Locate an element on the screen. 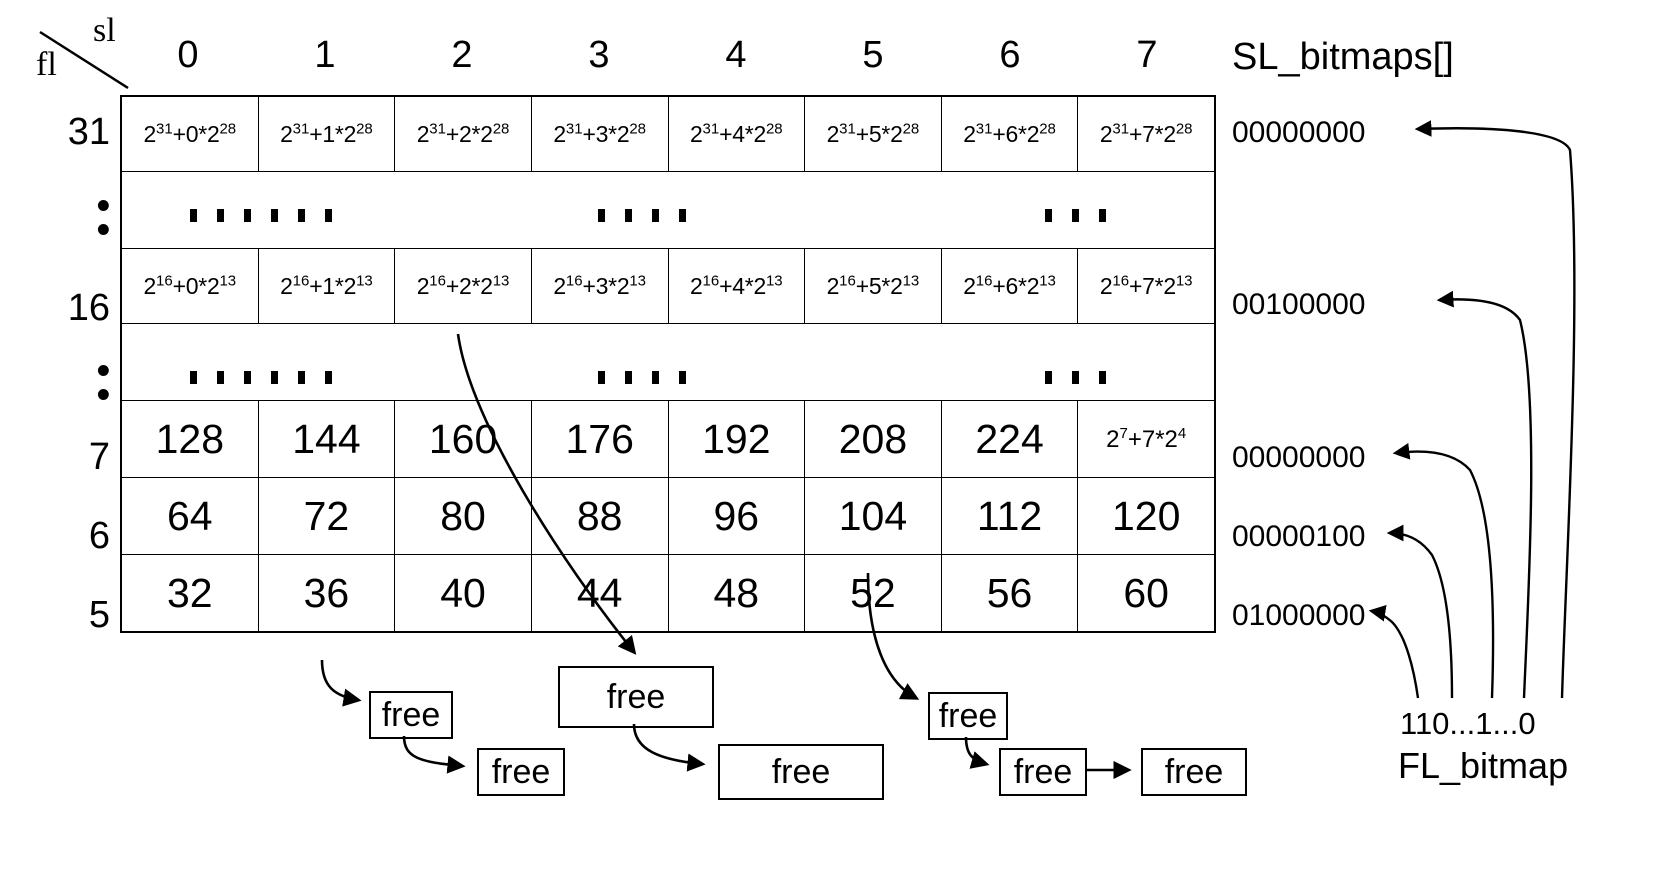 The width and height of the screenshot is (1674, 869). cell-text: 231+5*228 is located at coordinates (873, 133).